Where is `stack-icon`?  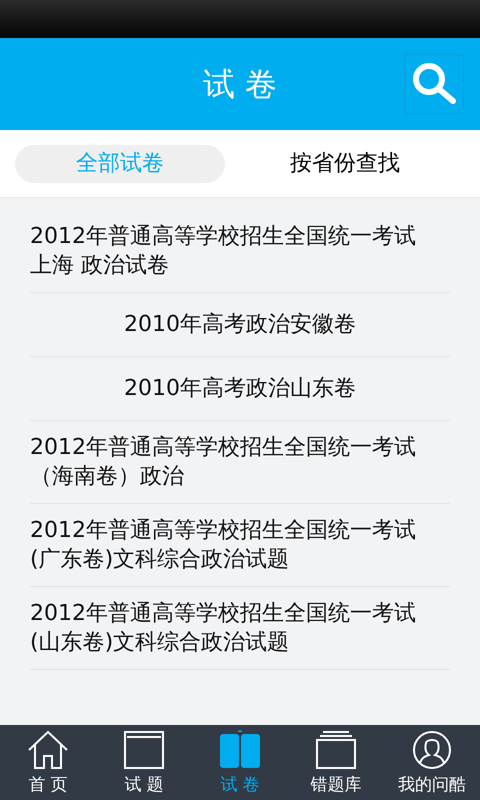 stack-icon is located at coordinates (336, 750).